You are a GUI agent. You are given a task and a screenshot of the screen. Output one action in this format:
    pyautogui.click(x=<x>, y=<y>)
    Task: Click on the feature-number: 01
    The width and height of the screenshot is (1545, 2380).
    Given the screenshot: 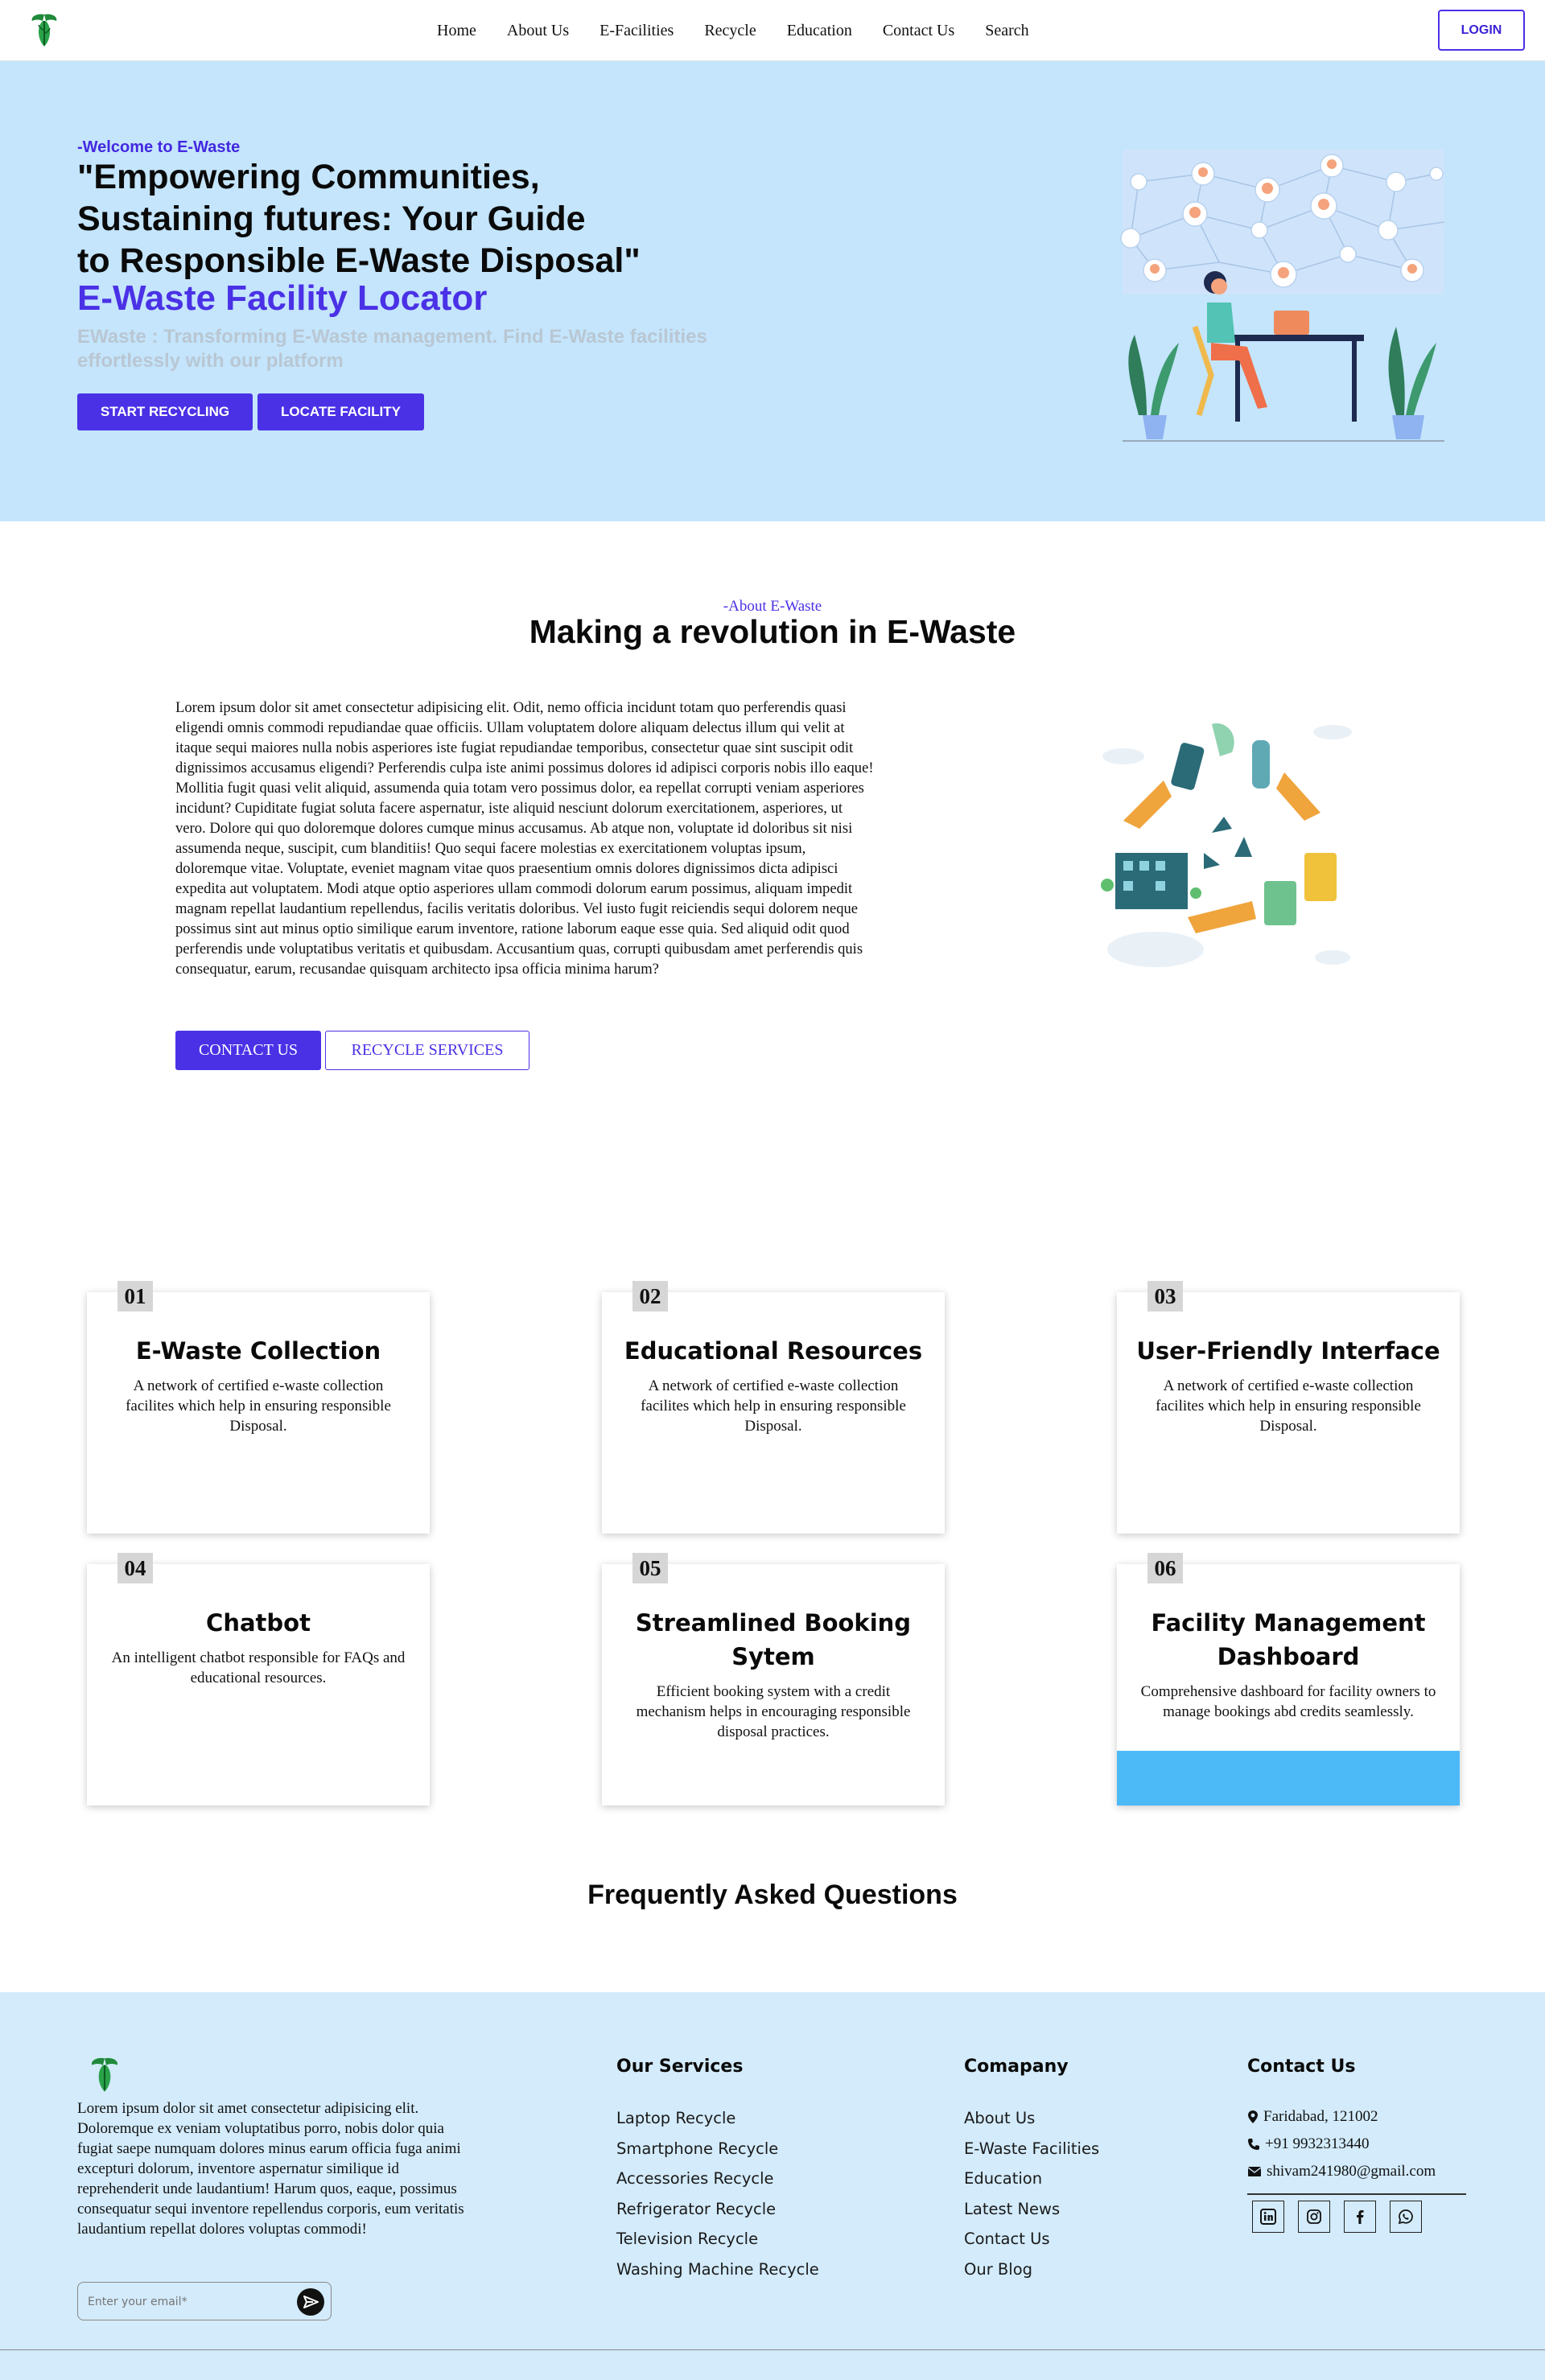 What is the action you would take?
    pyautogui.click(x=135, y=1296)
    